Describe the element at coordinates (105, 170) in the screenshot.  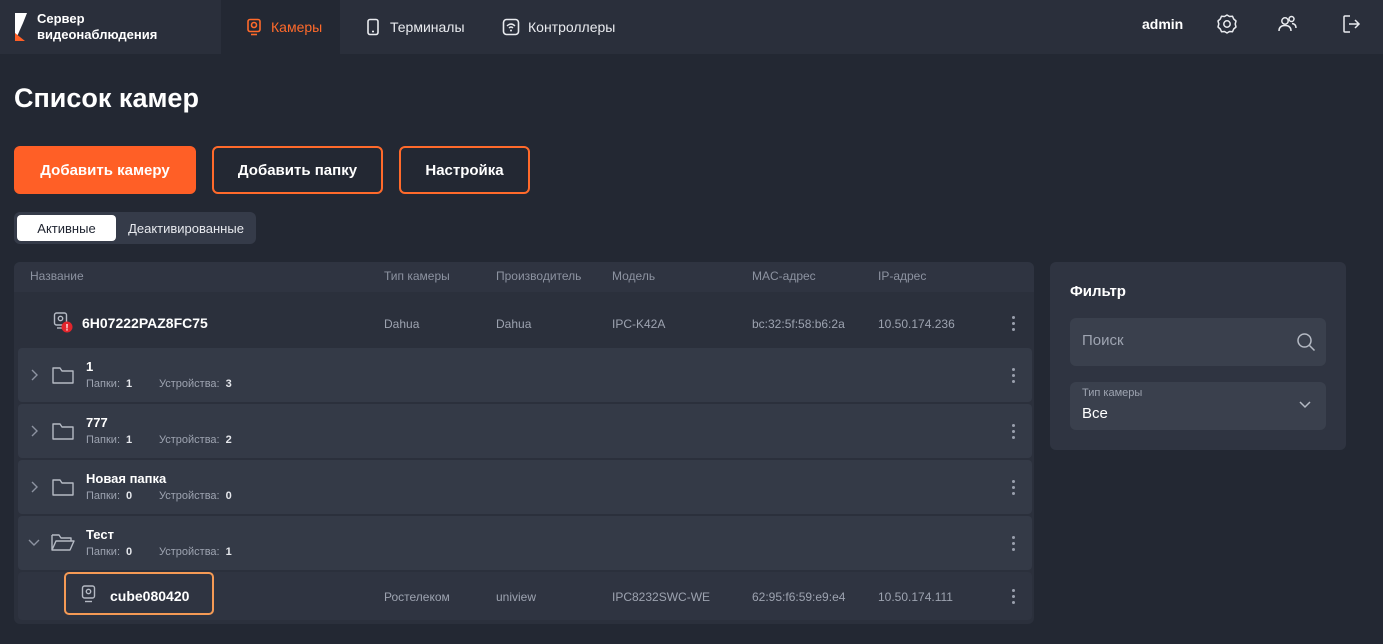
I see `add-camera-button: Добавить камеру` at that location.